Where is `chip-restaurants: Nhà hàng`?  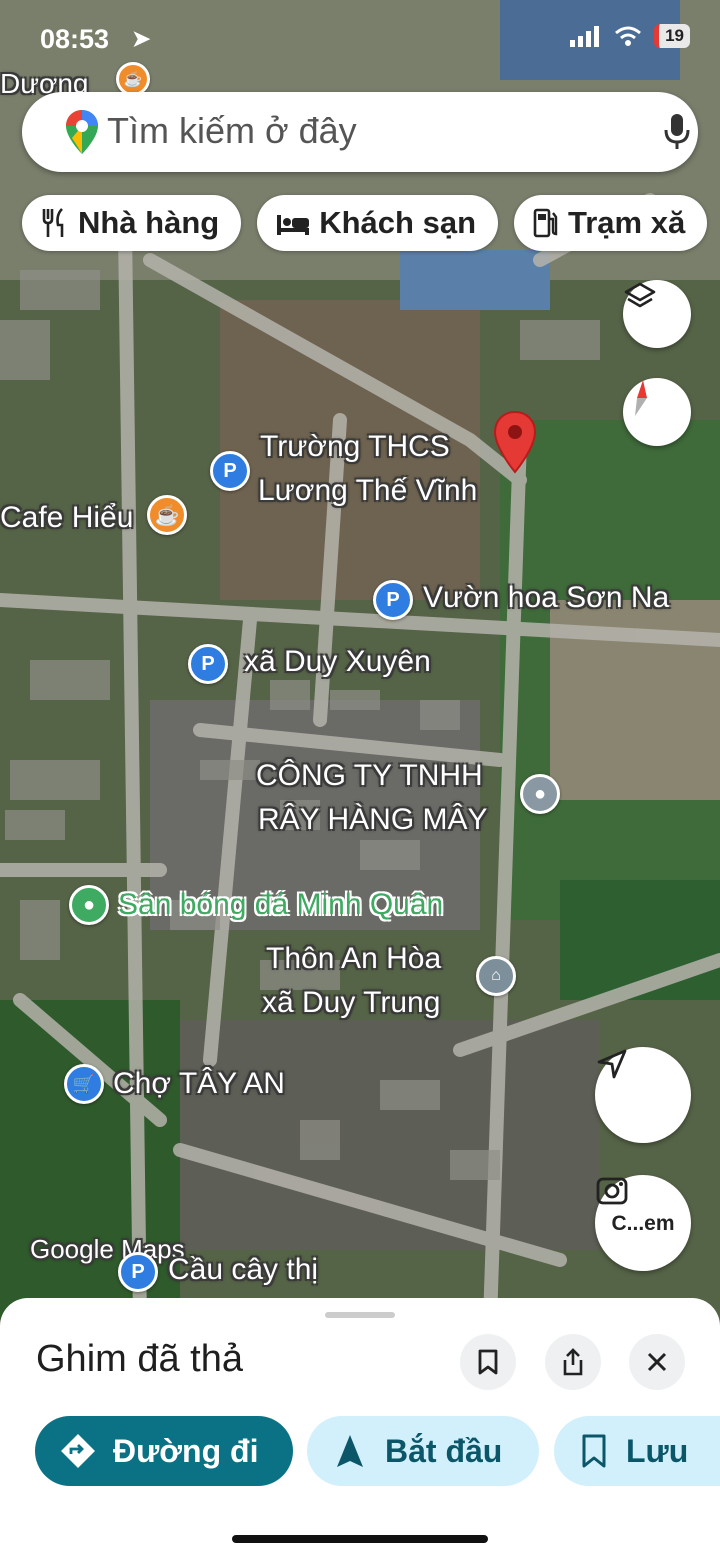
chip-restaurants: Nhà hàng is located at coordinates (132, 223).